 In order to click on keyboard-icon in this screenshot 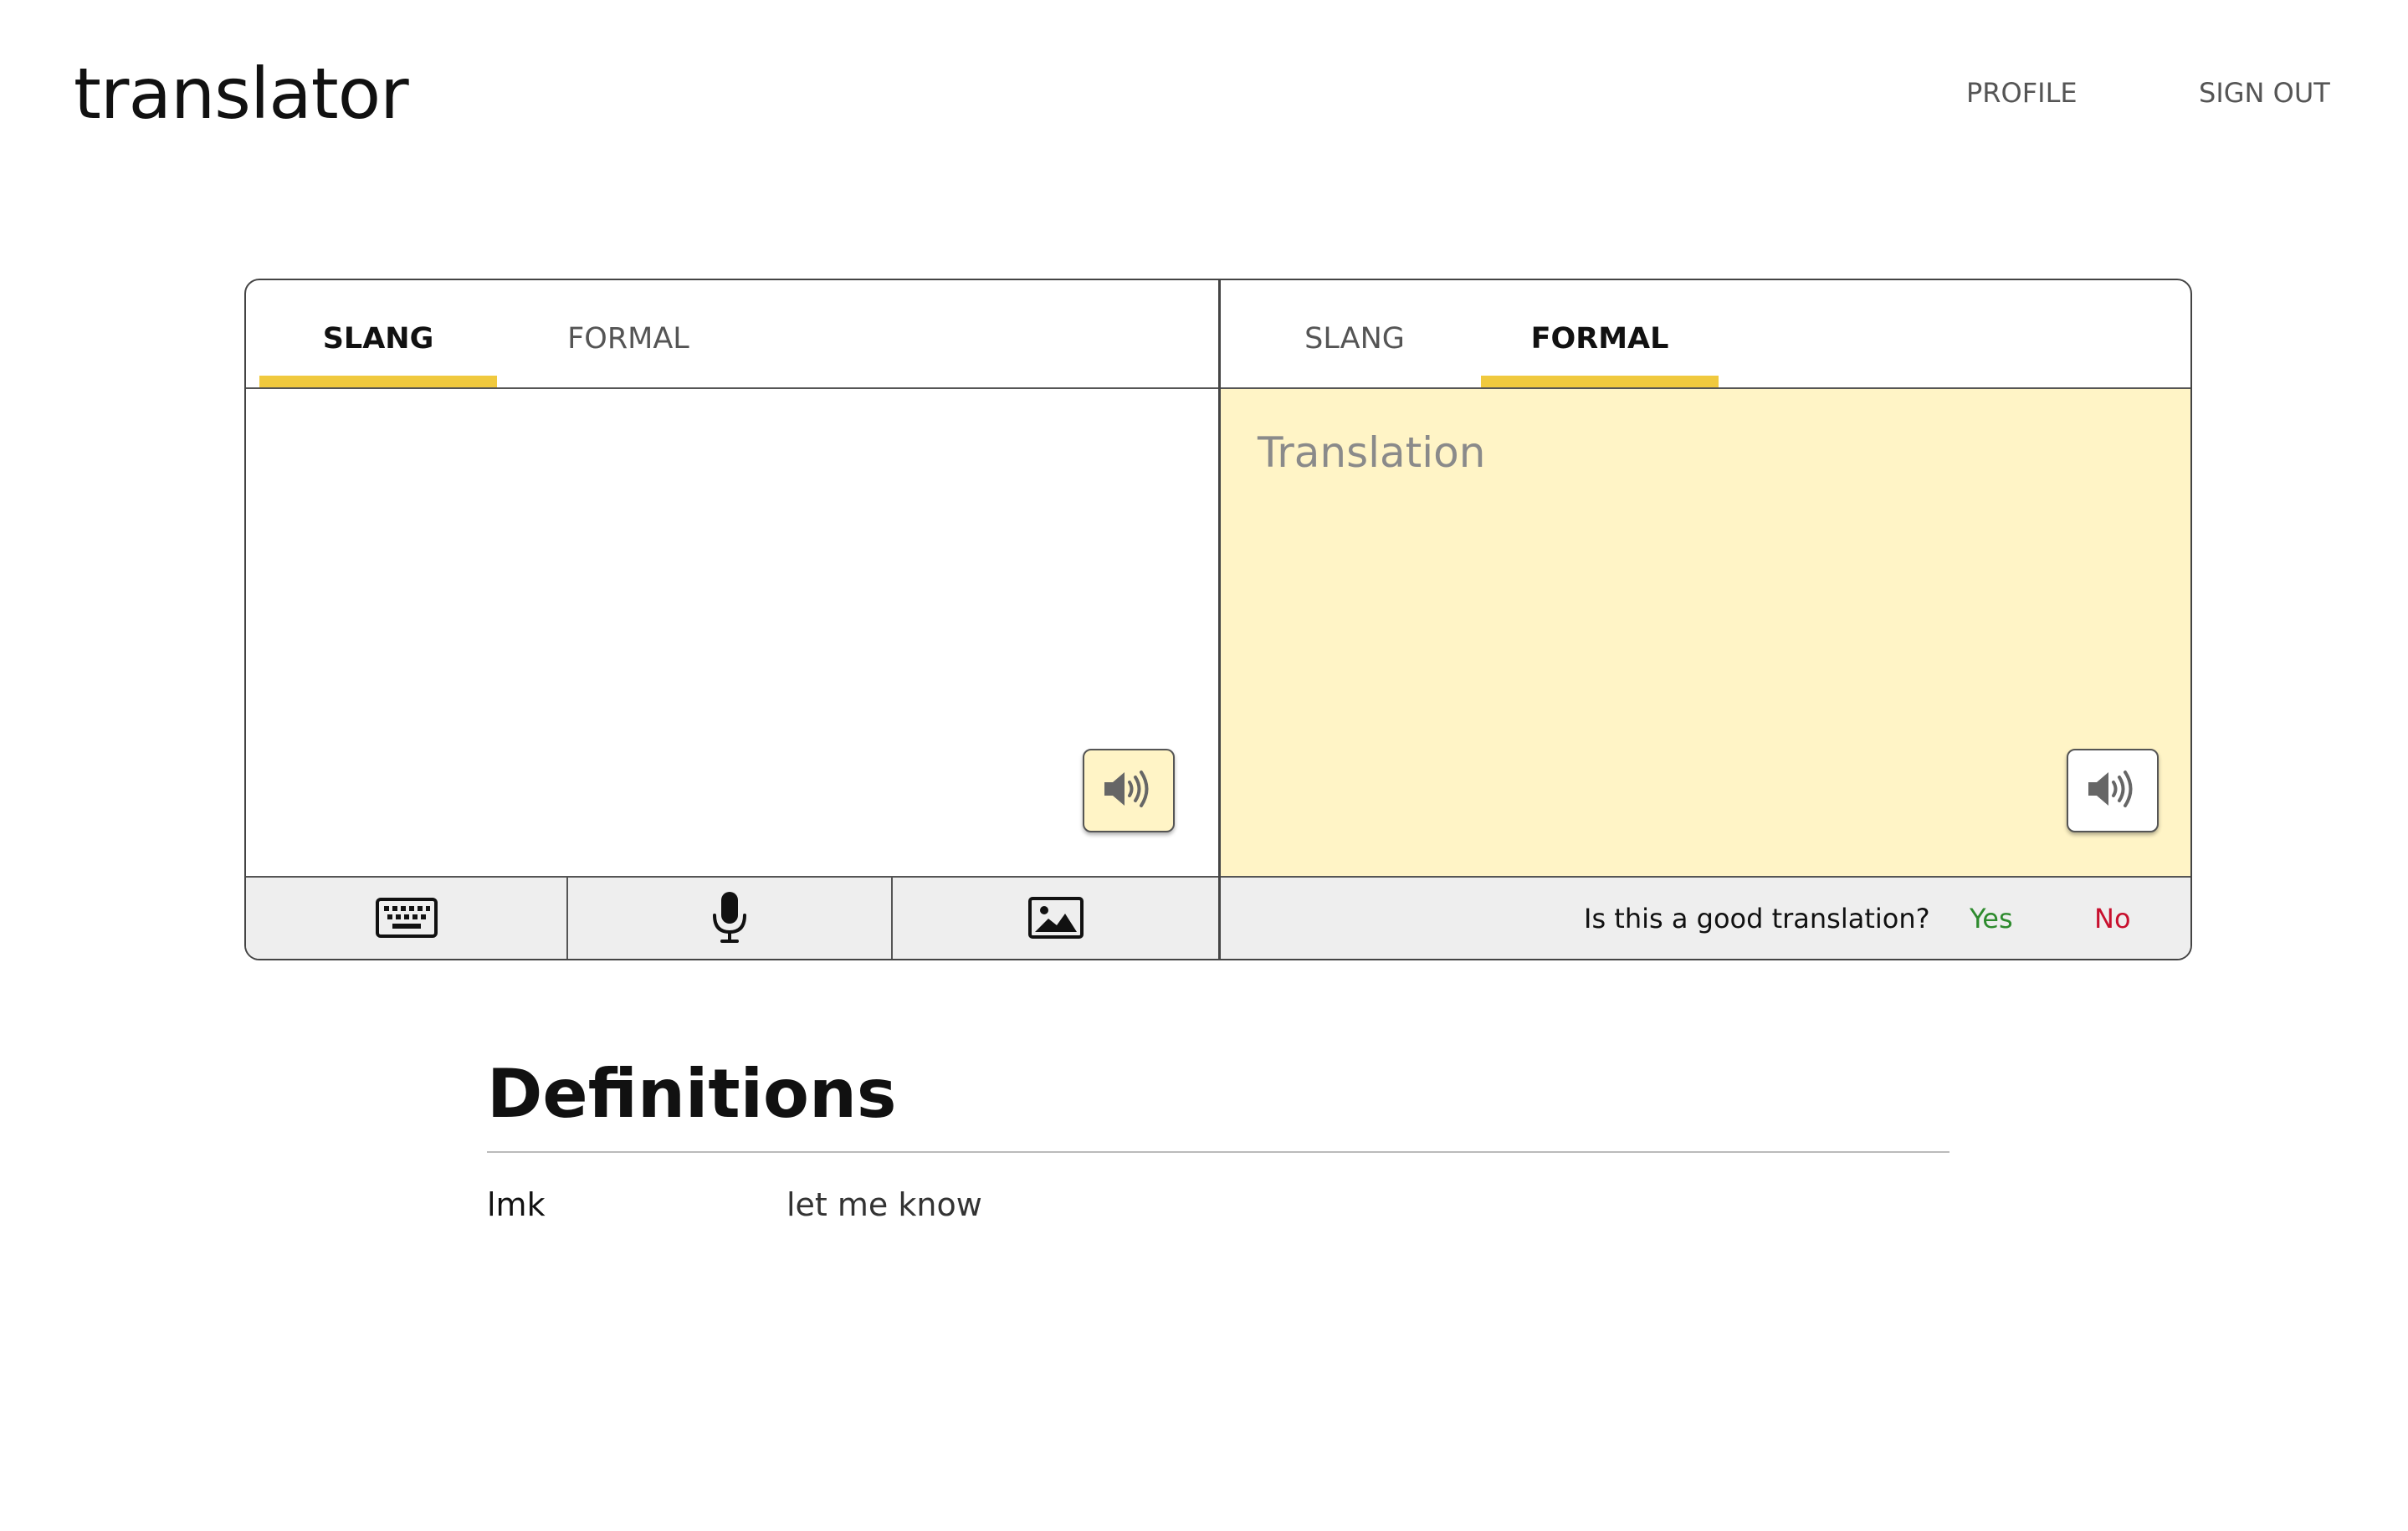, I will do `click(406, 919)`.